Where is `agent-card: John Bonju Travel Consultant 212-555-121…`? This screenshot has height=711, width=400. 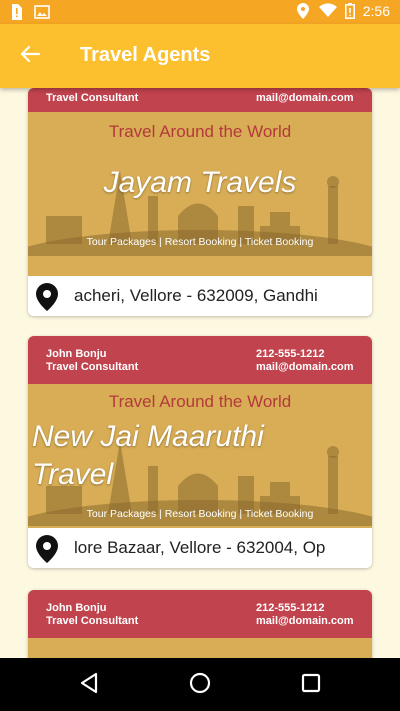 agent-card: John Bonju Travel Consultant 212-555-121… is located at coordinates (200, 624).